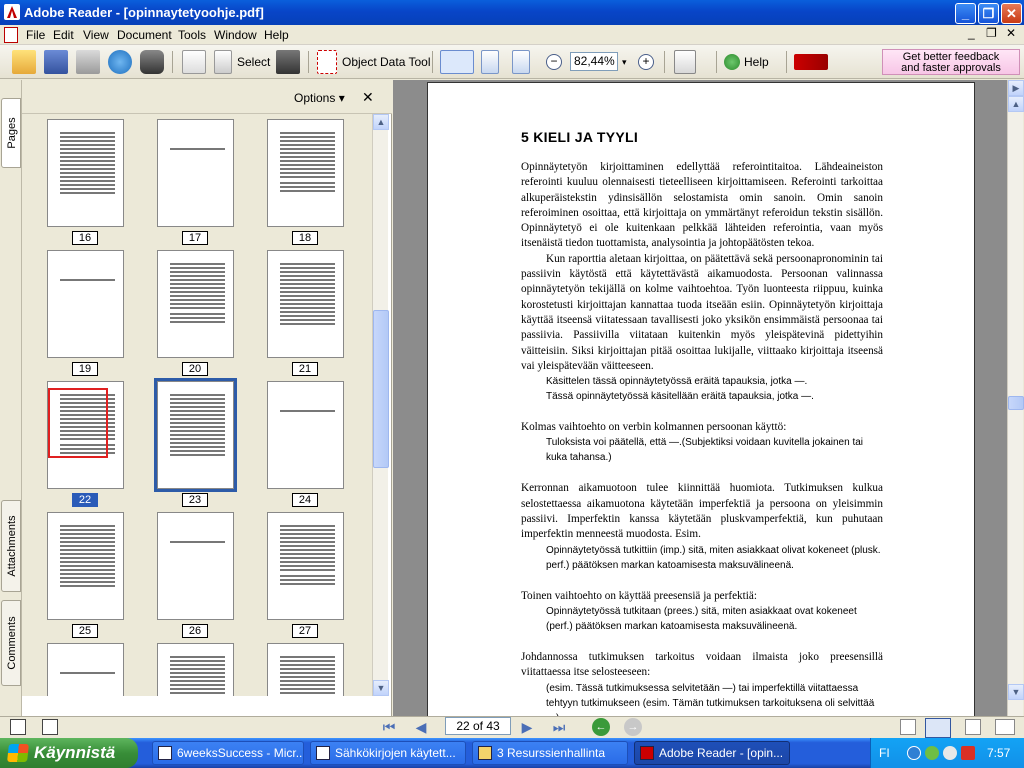 This screenshot has height=768, width=1024. What do you see at coordinates (305, 369) in the screenshot?
I see `page-number-label: 21` at bounding box center [305, 369].